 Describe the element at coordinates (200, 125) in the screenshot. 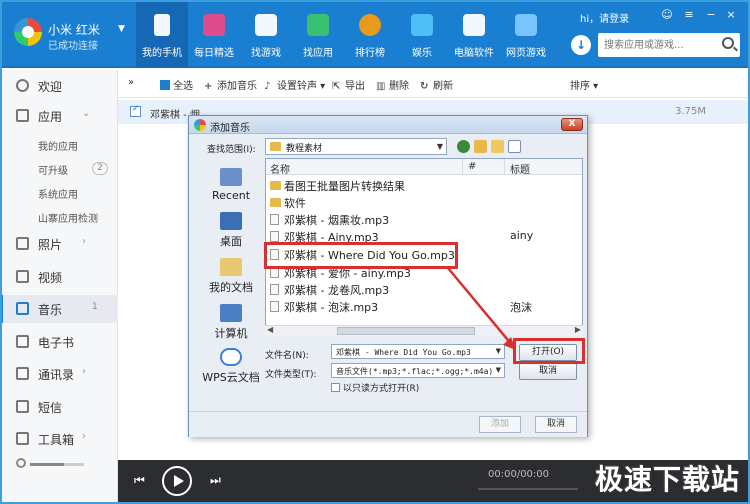

I see `app-logo-icon` at that location.